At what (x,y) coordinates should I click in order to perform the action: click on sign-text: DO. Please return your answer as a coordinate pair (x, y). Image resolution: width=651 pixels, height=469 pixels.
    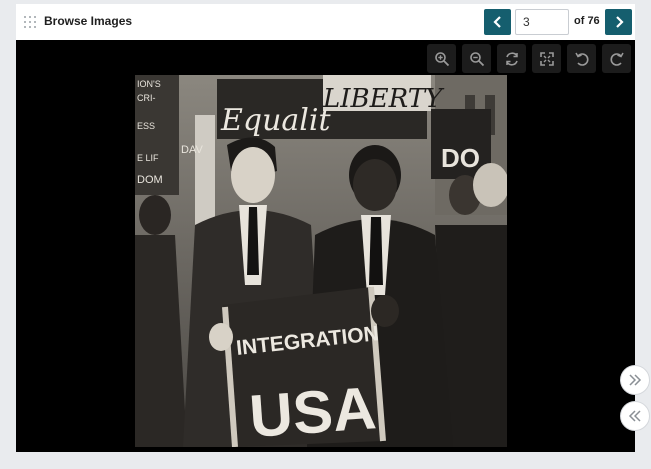
    Looking at the image, I should click on (460, 158).